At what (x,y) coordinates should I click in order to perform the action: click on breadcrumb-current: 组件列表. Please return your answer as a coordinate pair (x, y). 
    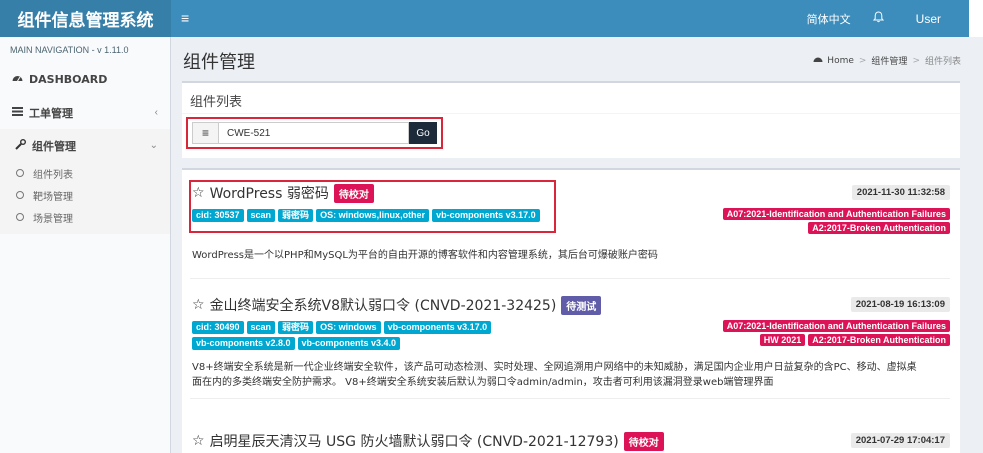
    Looking at the image, I should click on (942, 62).